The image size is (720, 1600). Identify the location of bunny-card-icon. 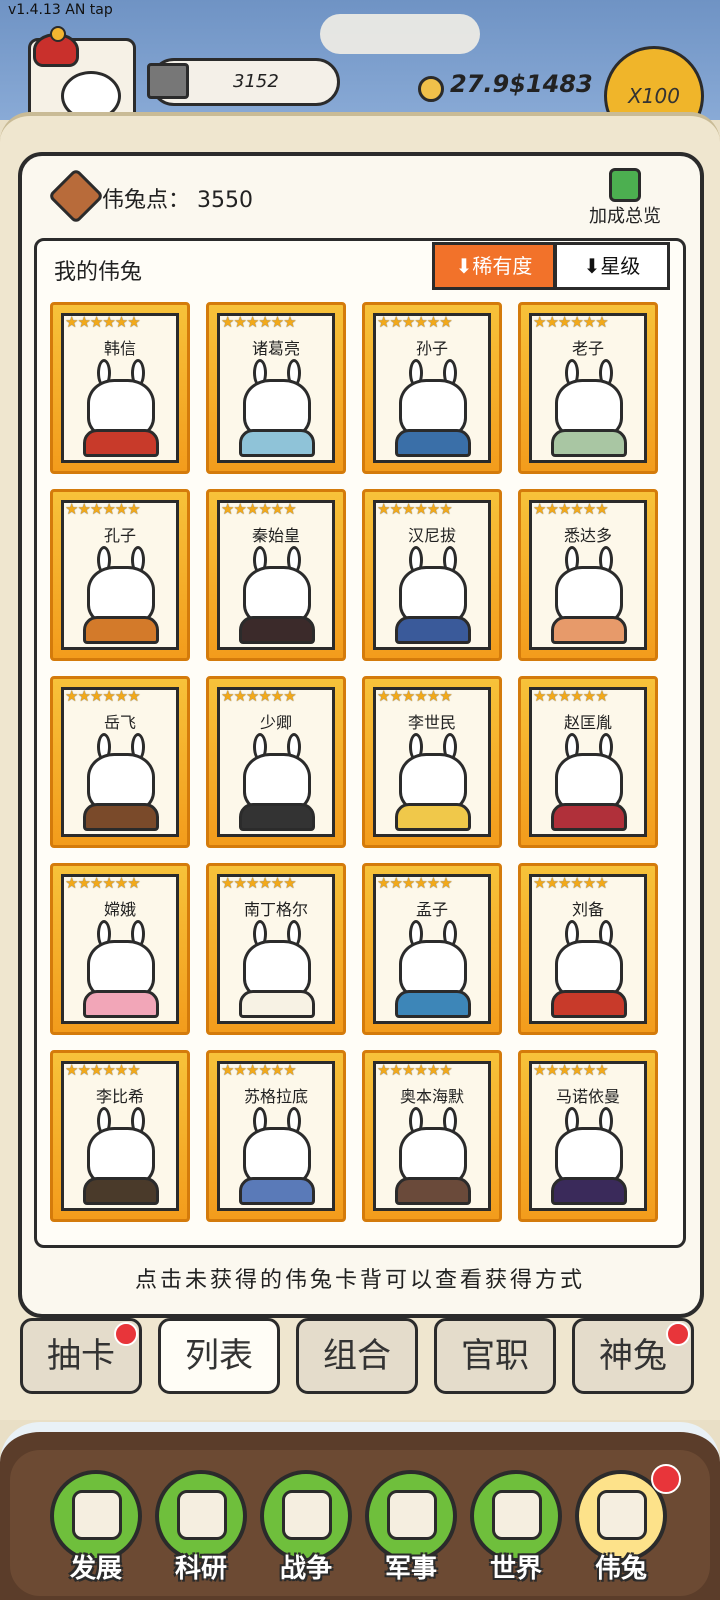
(622, 1515).